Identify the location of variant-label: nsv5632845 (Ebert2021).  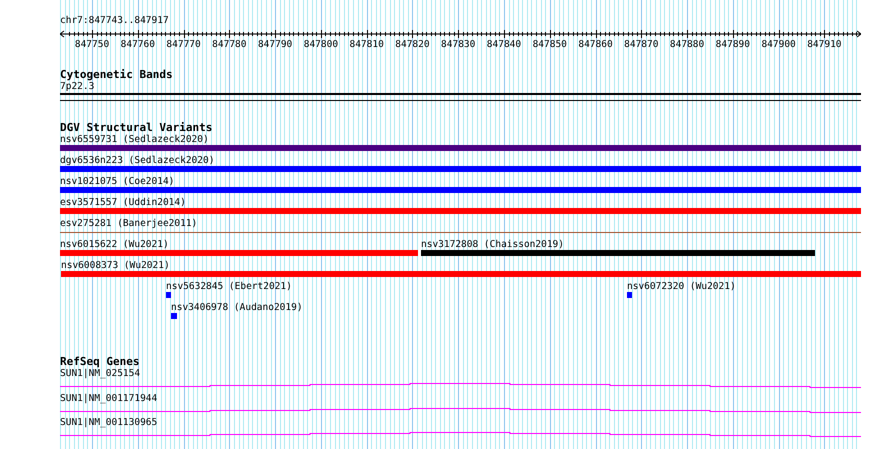
(229, 286).